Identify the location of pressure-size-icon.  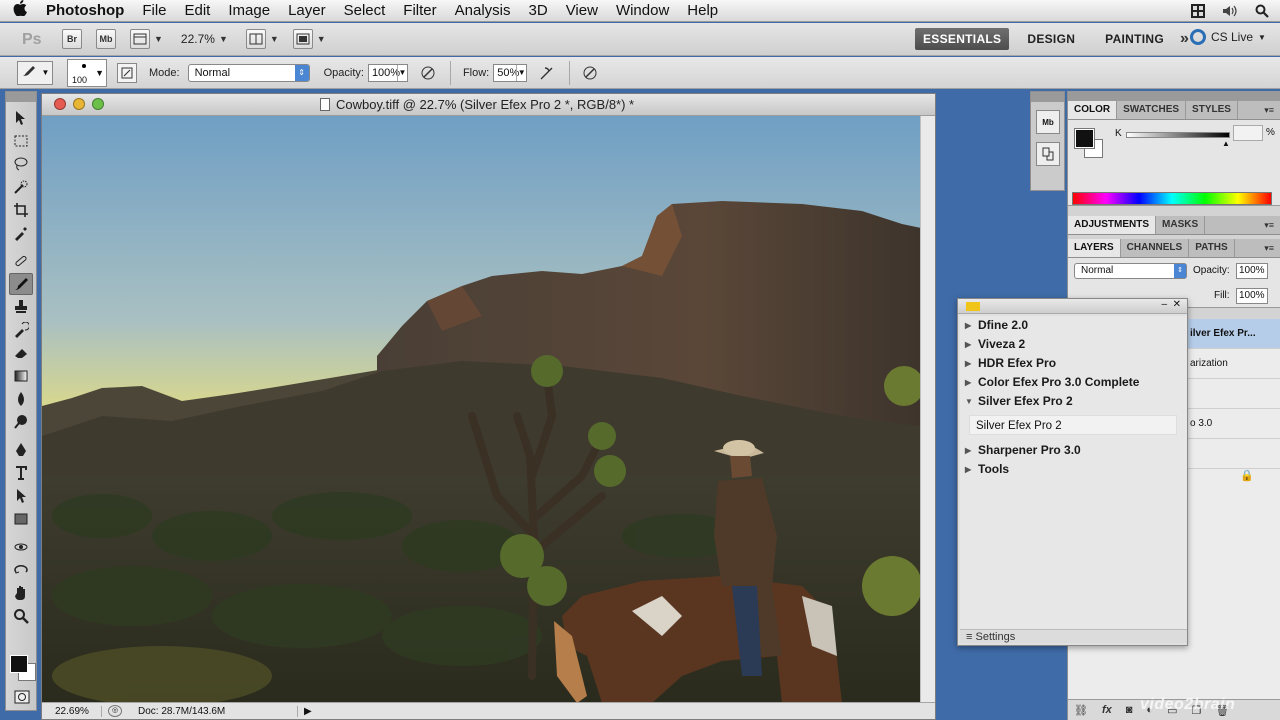
(590, 73).